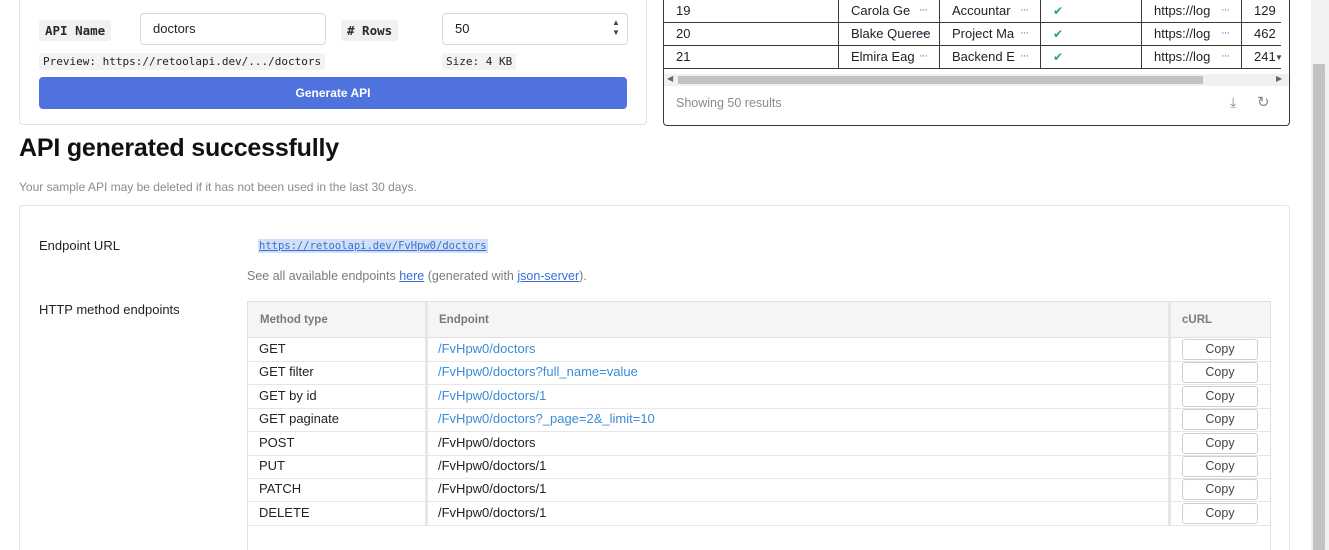  What do you see at coordinates (1233, 102) in the screenshot?
I see `download-icon: ⤓` at bounding box center [1233, 102].